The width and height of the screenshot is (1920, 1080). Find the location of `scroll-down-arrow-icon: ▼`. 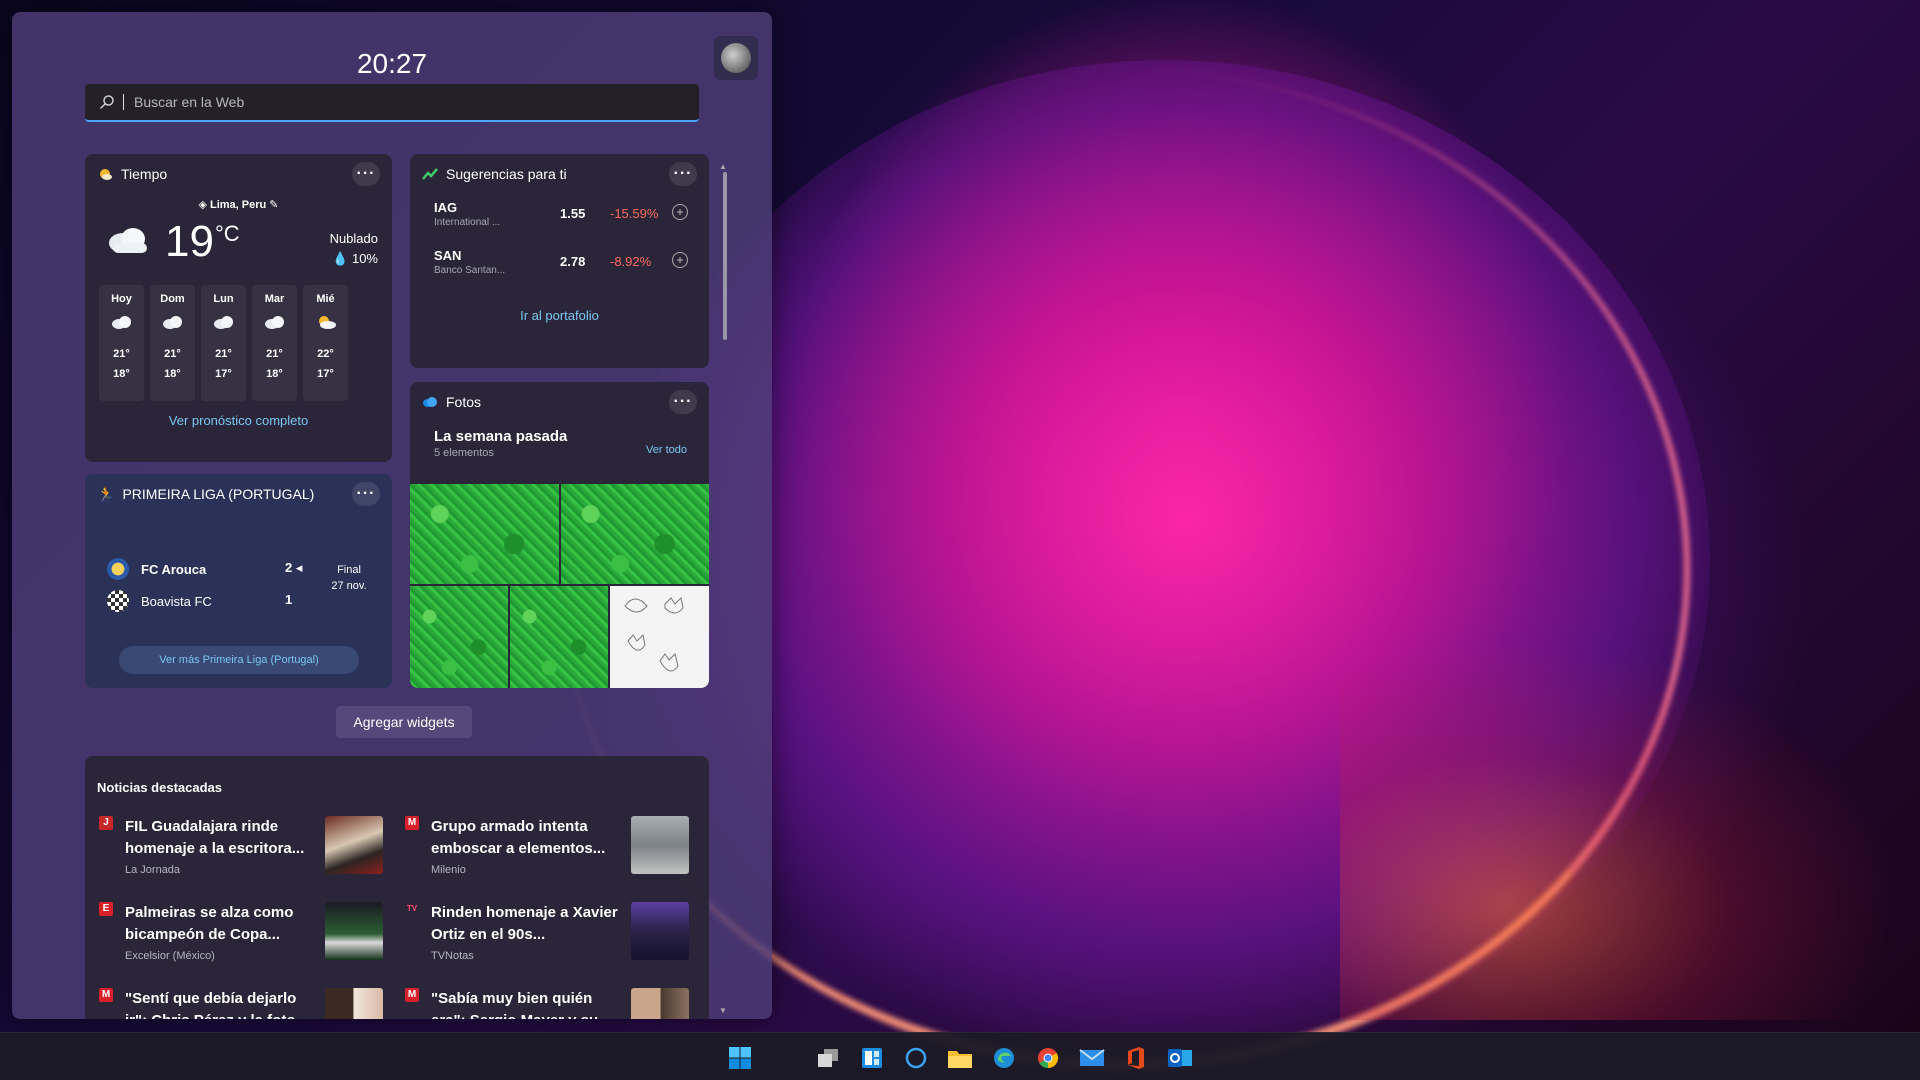

scroll-down-arrow-icon: ▼ is located at coordinates (723, 1010).